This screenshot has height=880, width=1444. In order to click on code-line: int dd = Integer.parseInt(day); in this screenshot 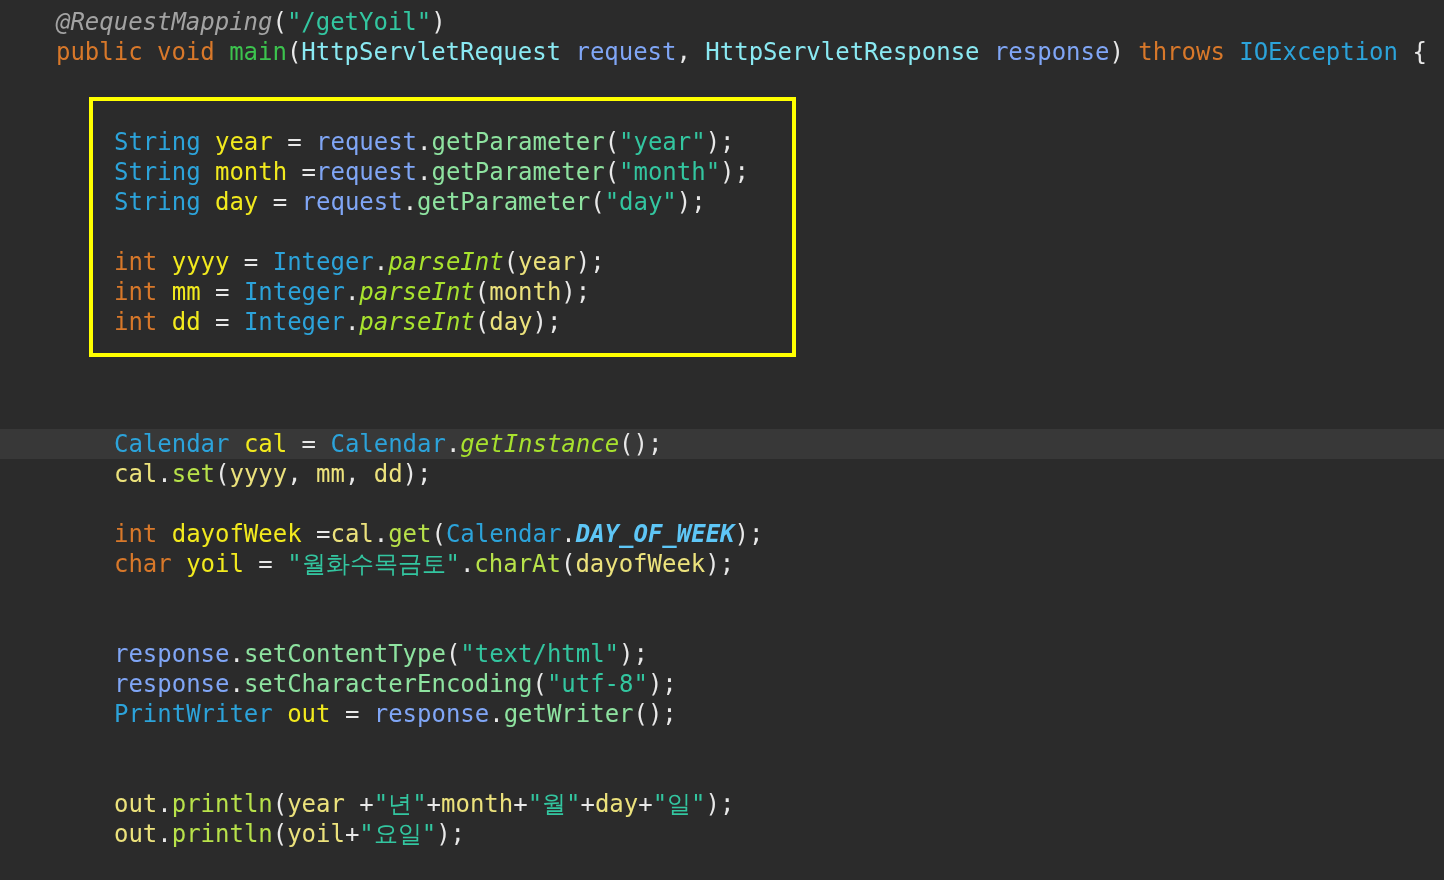, I will do `click(338, 322)`.